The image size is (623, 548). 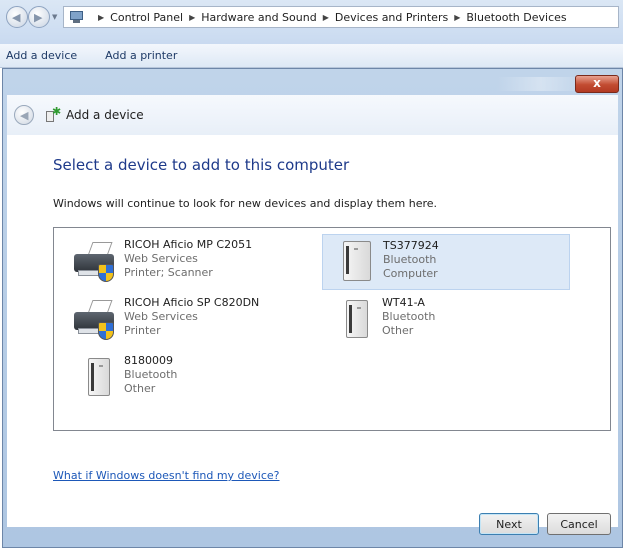 What do you see at coordinates (77, 17) in the screenshot?
I see `control-panel-icon` at bounding box center [77, 17].